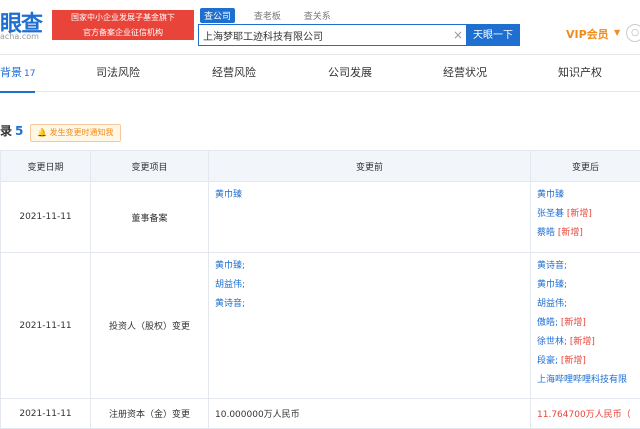 This screenshot has width=640, height=429. Describe the element at coordinates (42, 132) in the screenshot. I see `bell-icon: 🔔` at that location.